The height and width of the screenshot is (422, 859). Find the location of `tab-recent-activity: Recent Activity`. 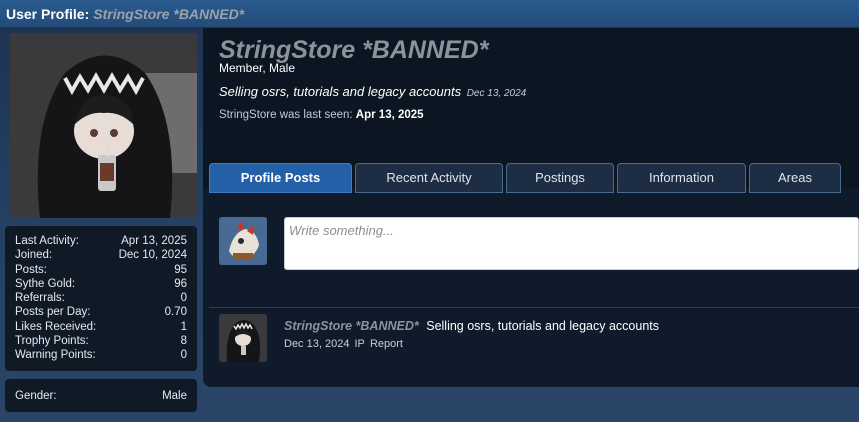

tab-recent-activity: Recent Activity is located at coordinates (429, 178).